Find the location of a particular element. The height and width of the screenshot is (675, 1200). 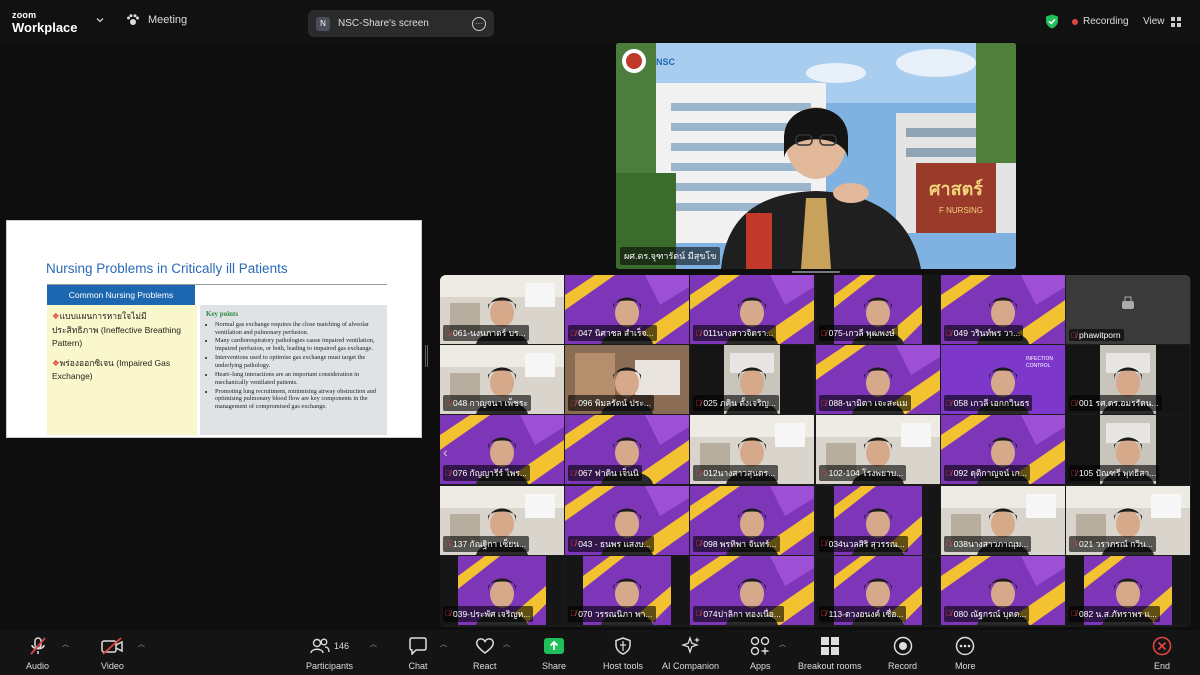

svg-text: CONTROL is located at coordinates (1038, 366).